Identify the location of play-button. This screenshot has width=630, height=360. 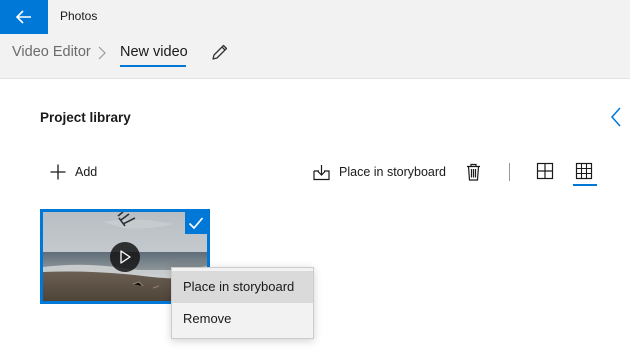
(125, 257).